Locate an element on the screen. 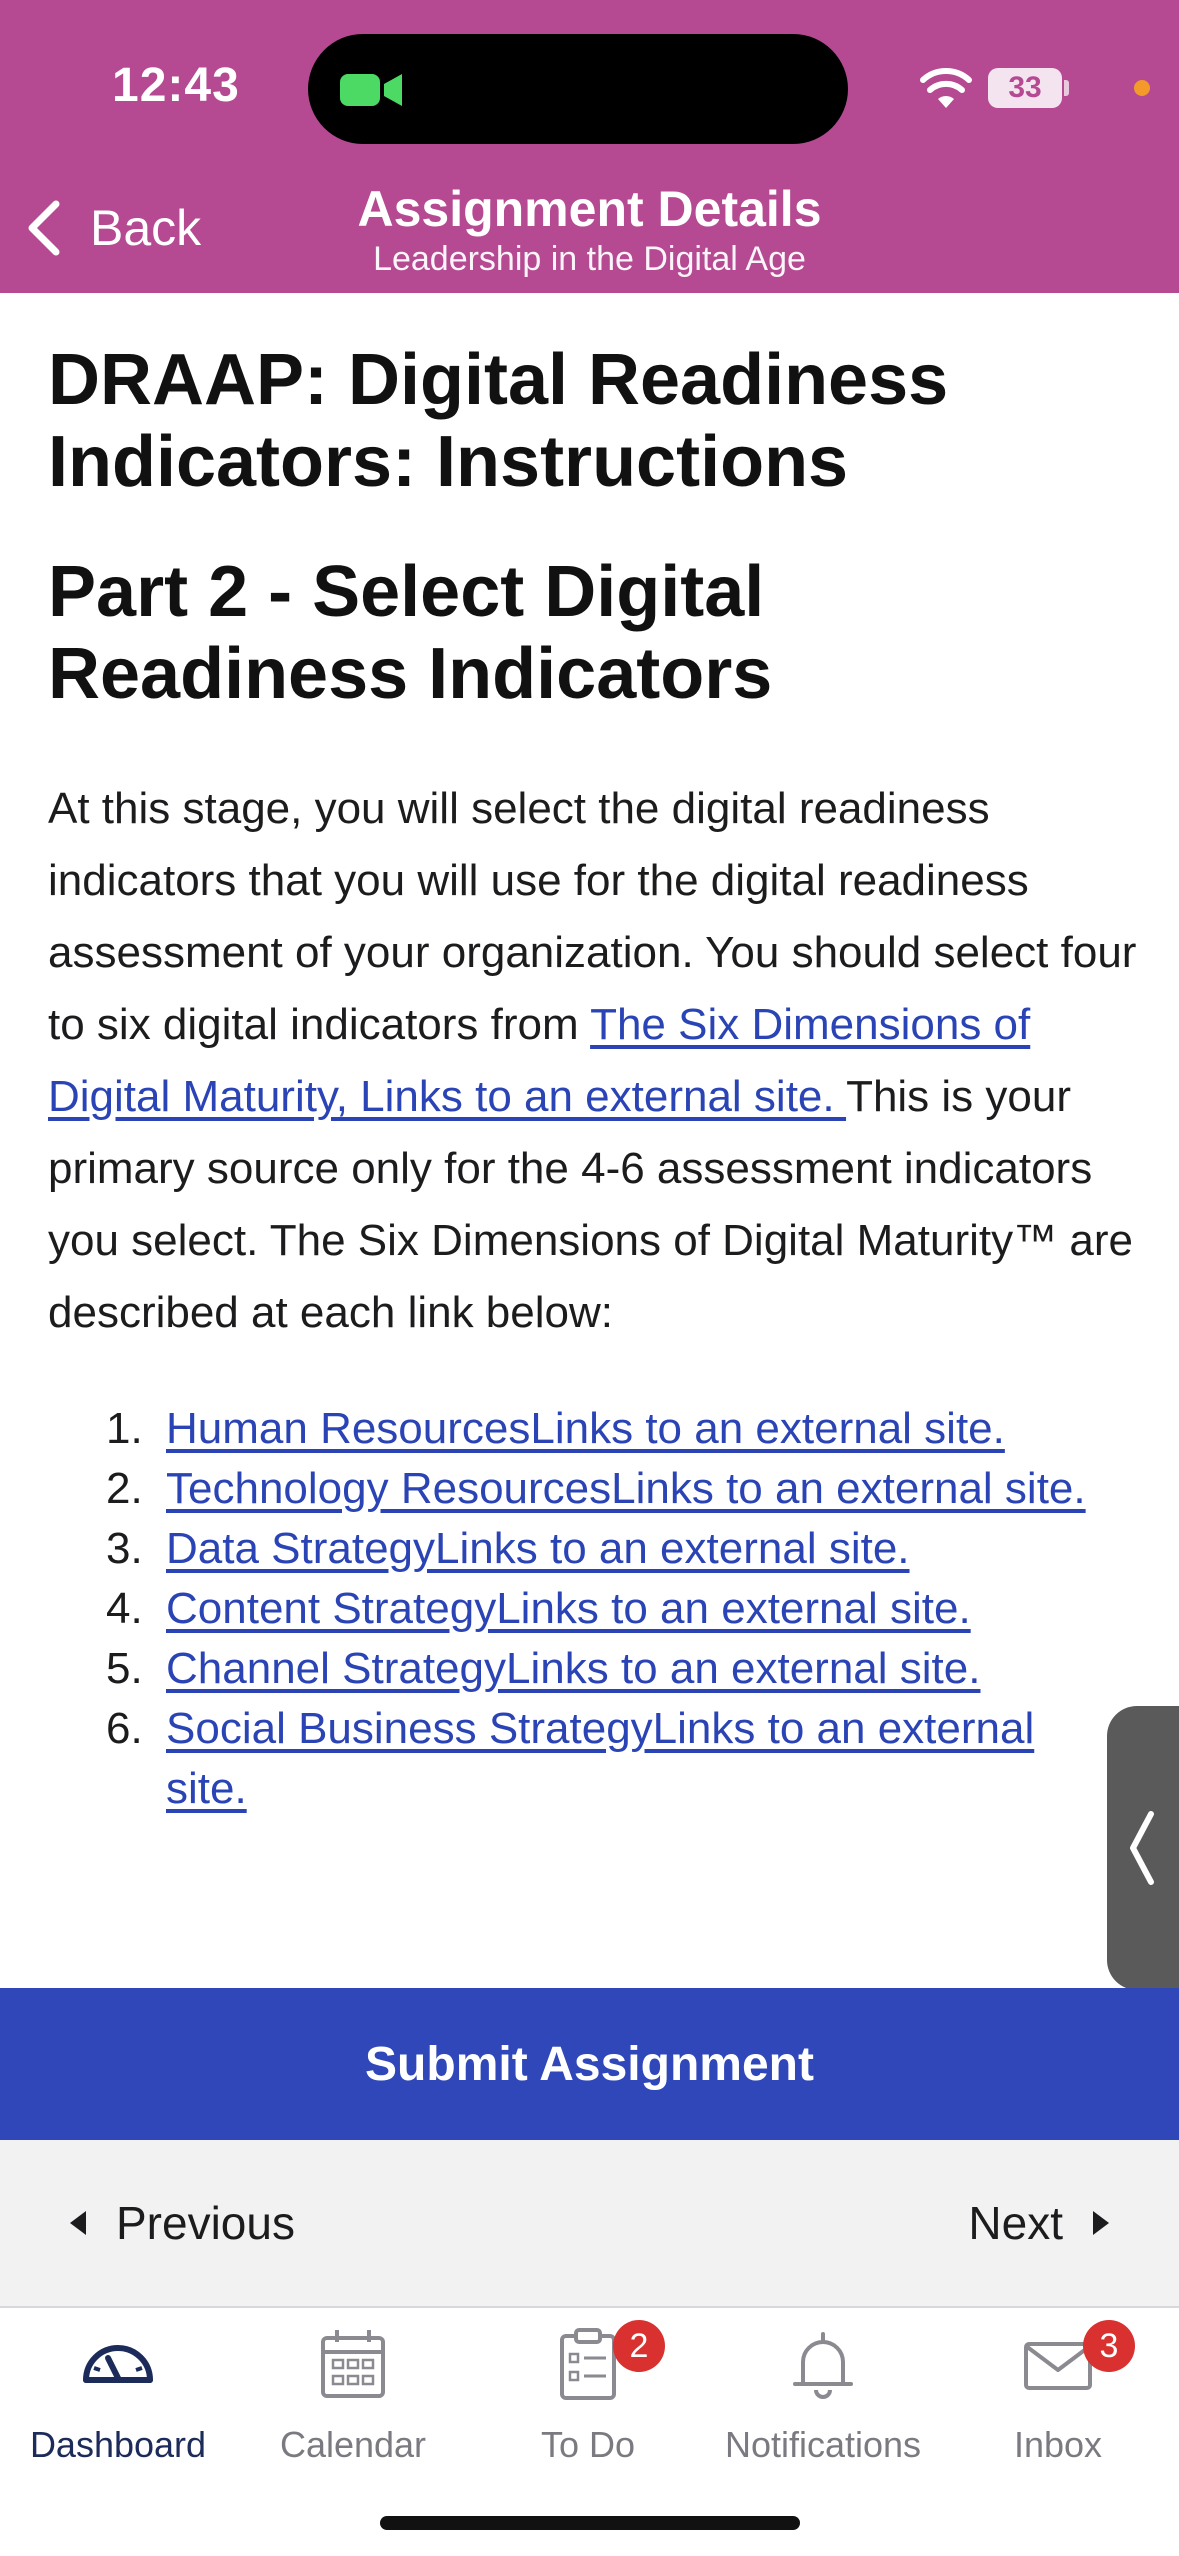 The width and height of the screenshot is (1179, 2556). list-number: 4. is located at coordinates (124, 1608).